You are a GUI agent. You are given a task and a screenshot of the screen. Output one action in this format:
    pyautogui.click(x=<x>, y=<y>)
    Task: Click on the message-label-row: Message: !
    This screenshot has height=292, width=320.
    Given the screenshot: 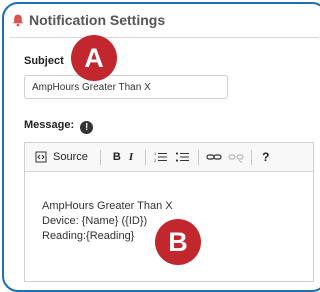 What is the action you would take?
    pyautogui.click(x=59, y=126)
    